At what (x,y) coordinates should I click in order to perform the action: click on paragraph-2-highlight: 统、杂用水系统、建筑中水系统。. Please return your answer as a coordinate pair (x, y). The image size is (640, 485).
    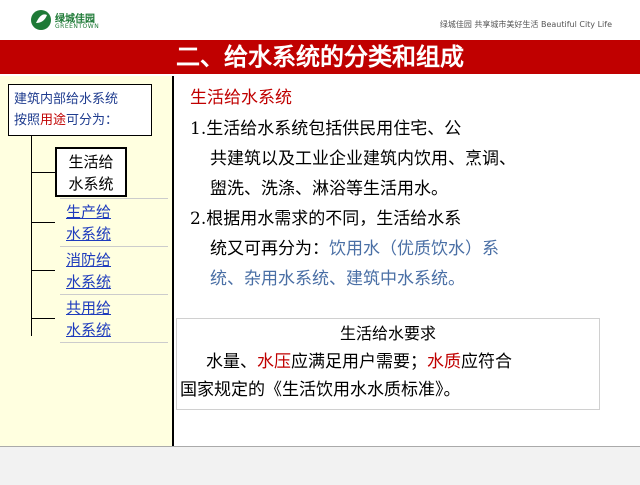
    Looking at the image, I should click on (337, 279).